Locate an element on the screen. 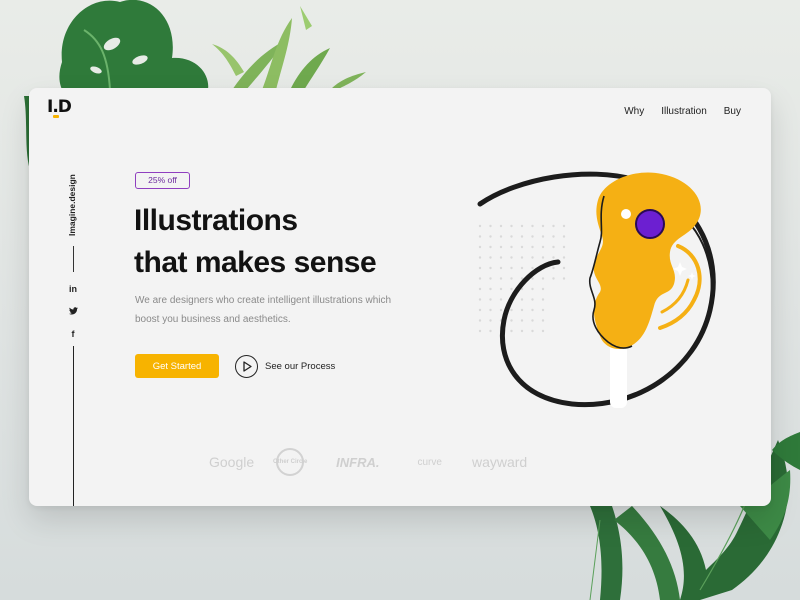  sparkle is located at coordinates (680, 269).